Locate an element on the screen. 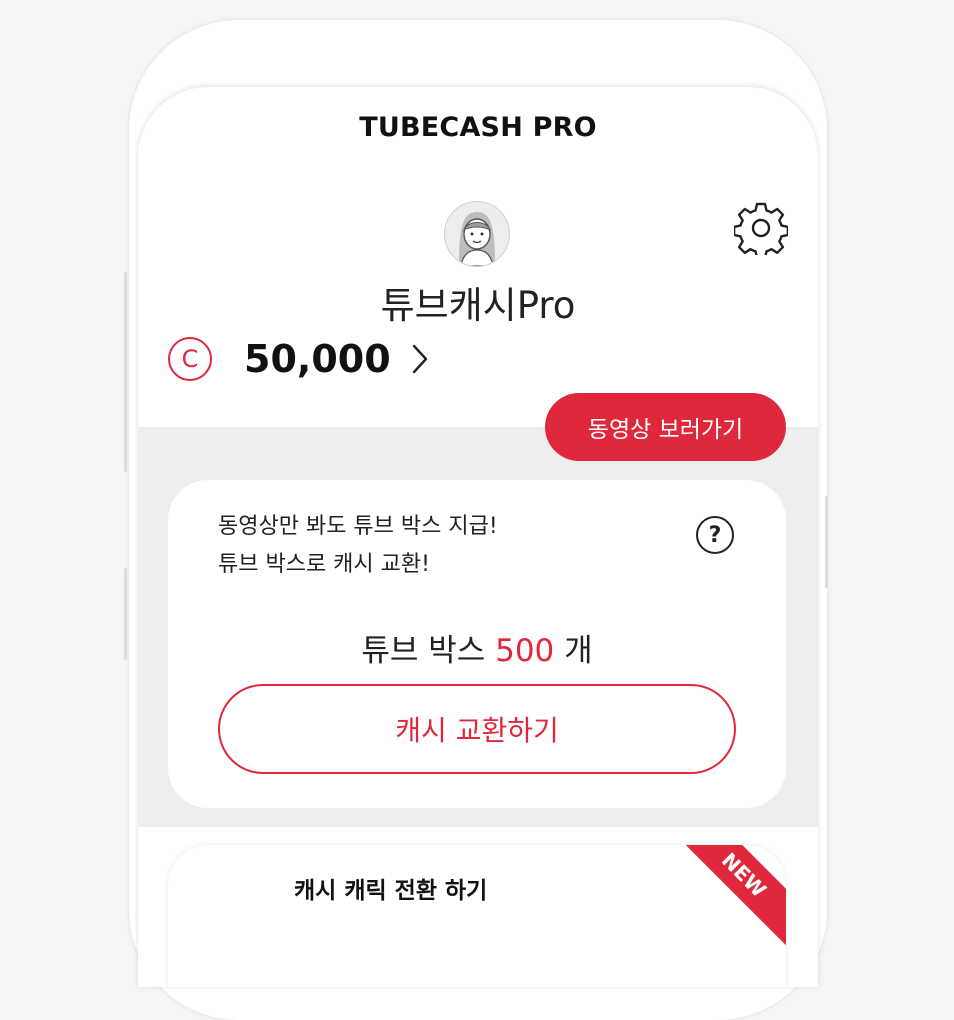 Image resolution: width=954 pixels, height=1020 pixels. box-count-prefix: 튜브 박스 is located at coordinates (423, 651).